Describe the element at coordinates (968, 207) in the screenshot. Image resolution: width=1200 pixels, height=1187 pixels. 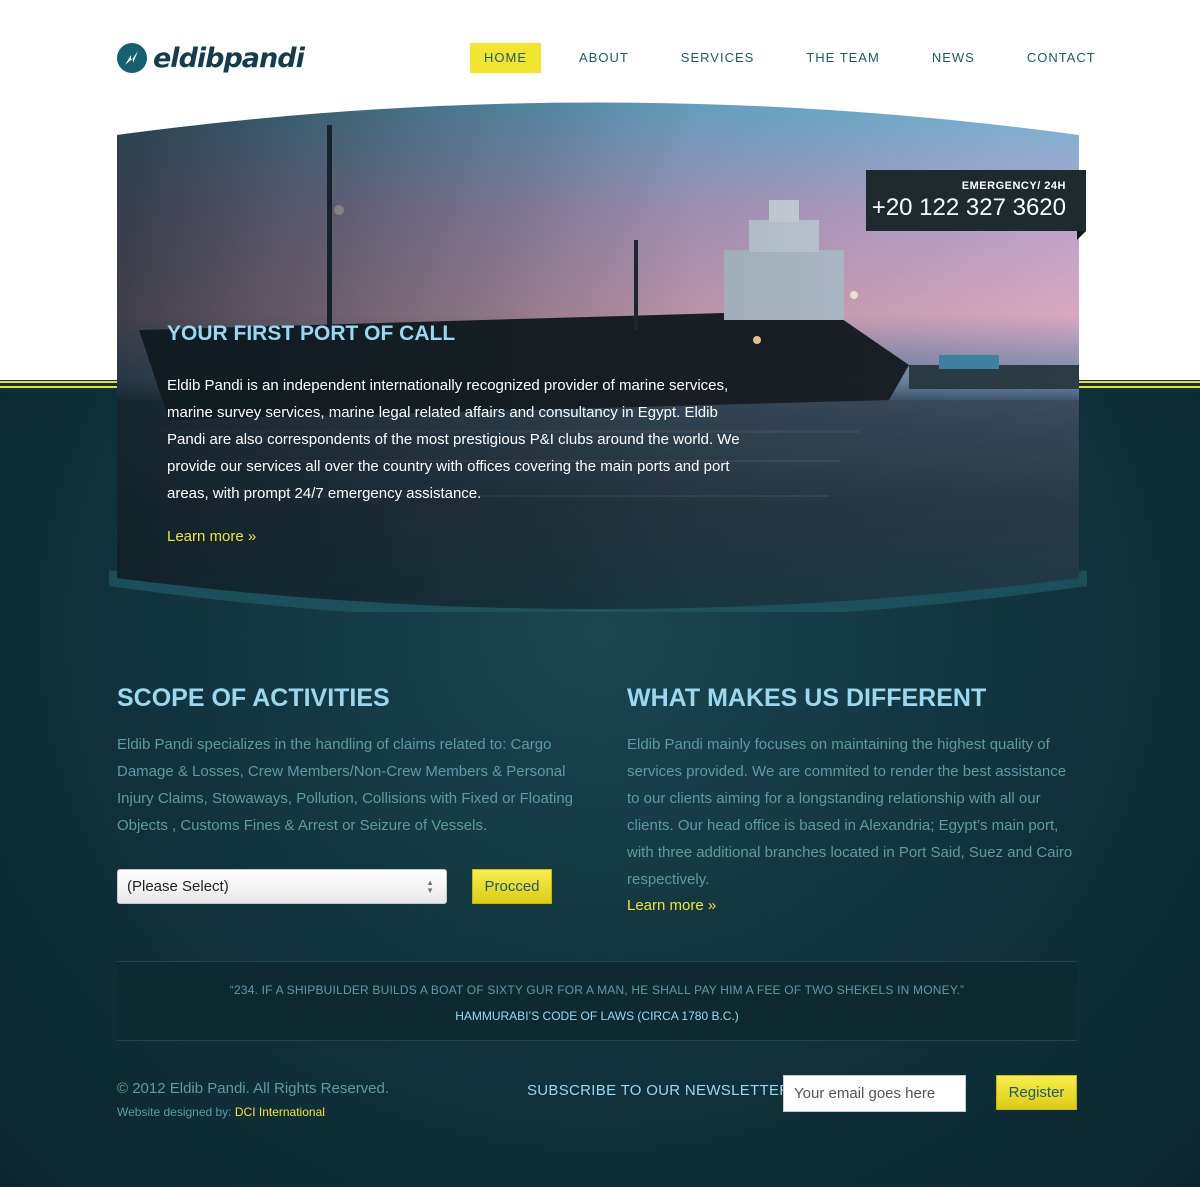
I see `emergency-phone: +20 122 327 3620` at that location.